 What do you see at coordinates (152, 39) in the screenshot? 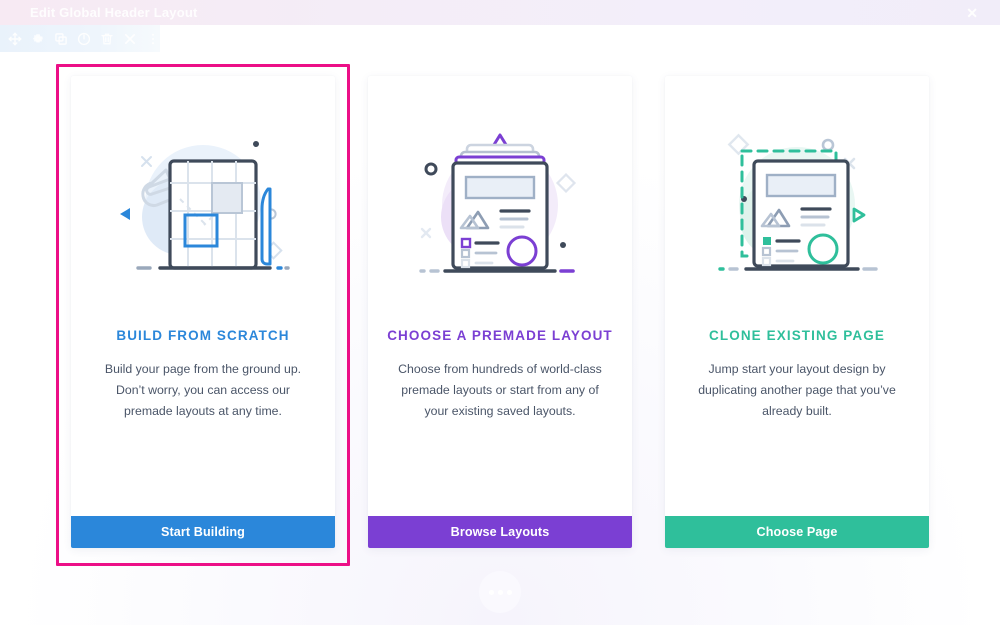
I see `more-options-icon` at bounding box center [152, 39].